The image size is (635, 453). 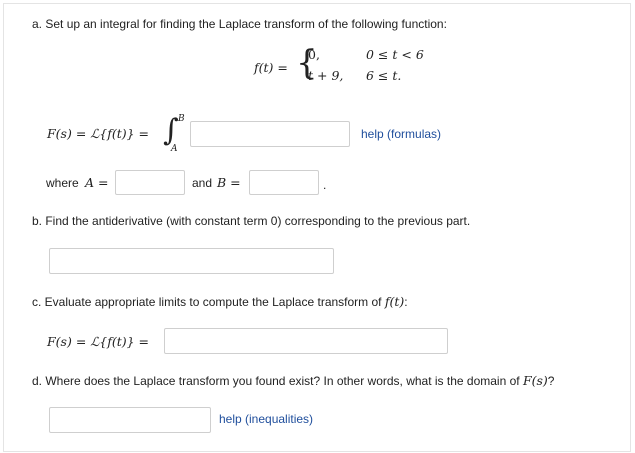 What do you see at coordinates (174, 149) in the screenshot?
I see `lower-limit: A` at bounding box center [174, 149].